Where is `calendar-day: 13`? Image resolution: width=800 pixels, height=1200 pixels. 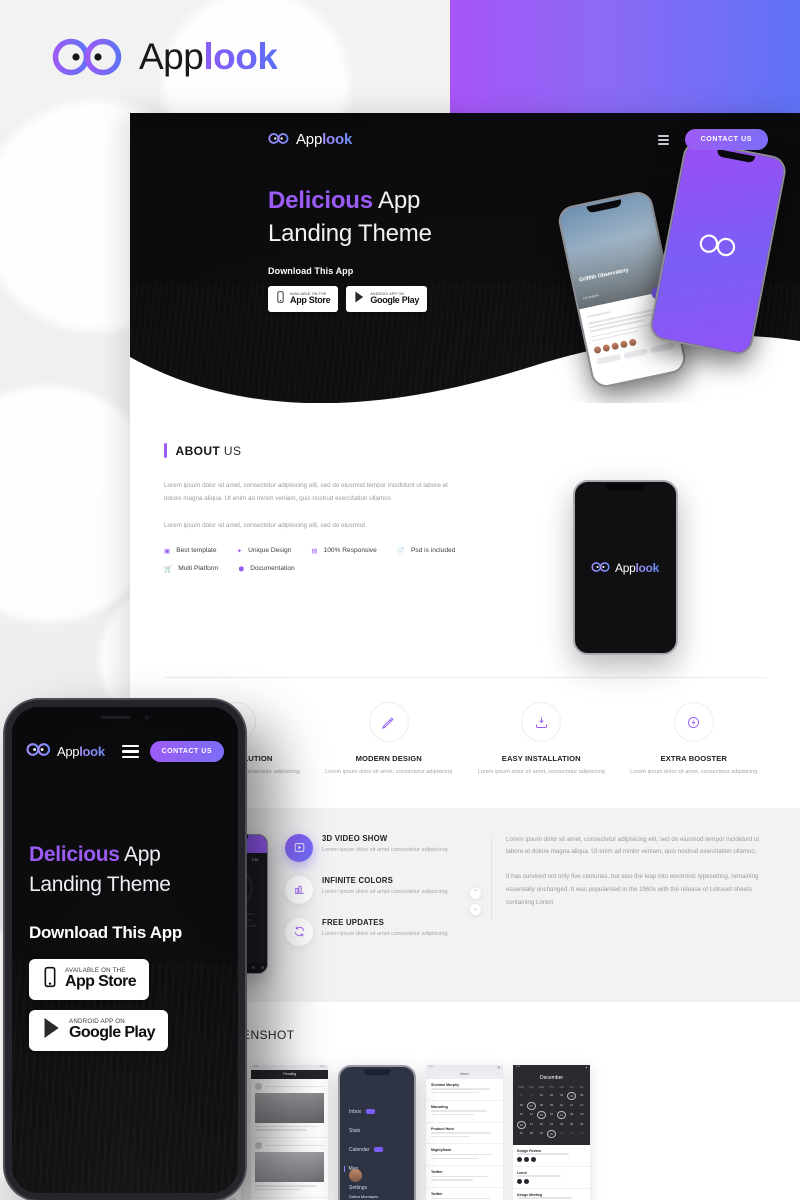
calendar-day: 13 is located at coordinates (521, 1115).